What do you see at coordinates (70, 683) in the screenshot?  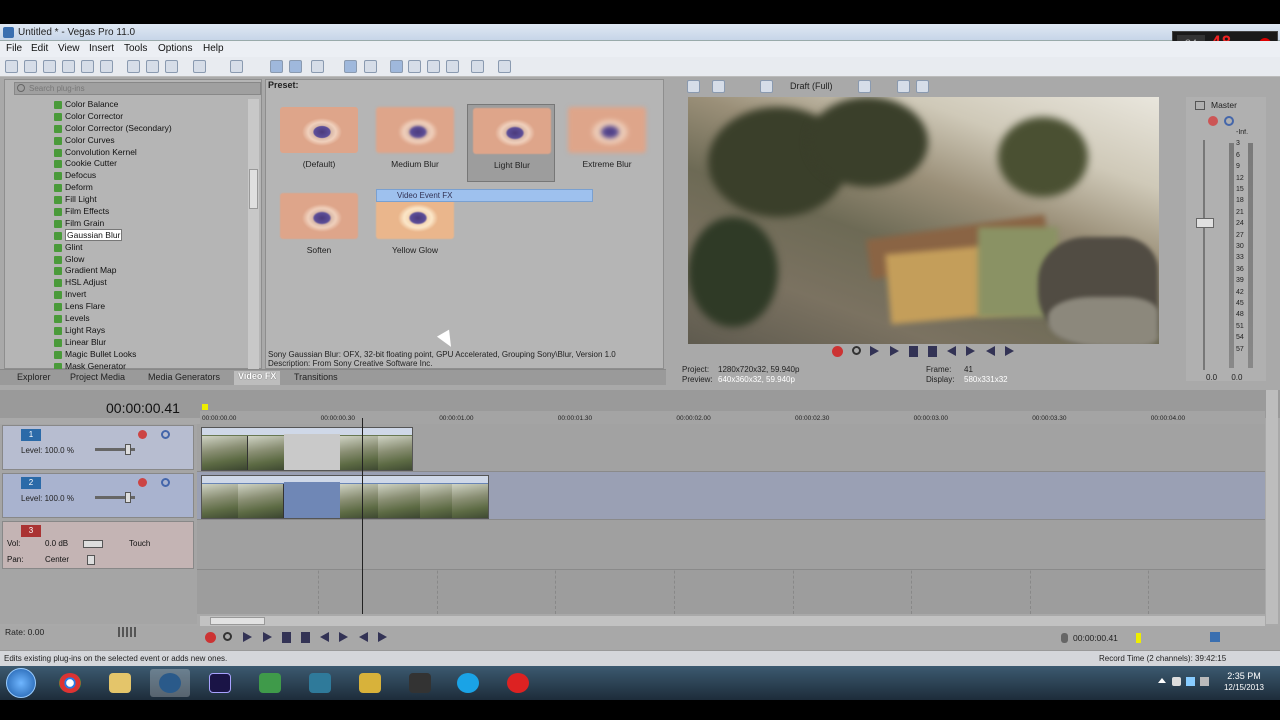 I see `taskbar-chrome` at bounding box center [70, 683].